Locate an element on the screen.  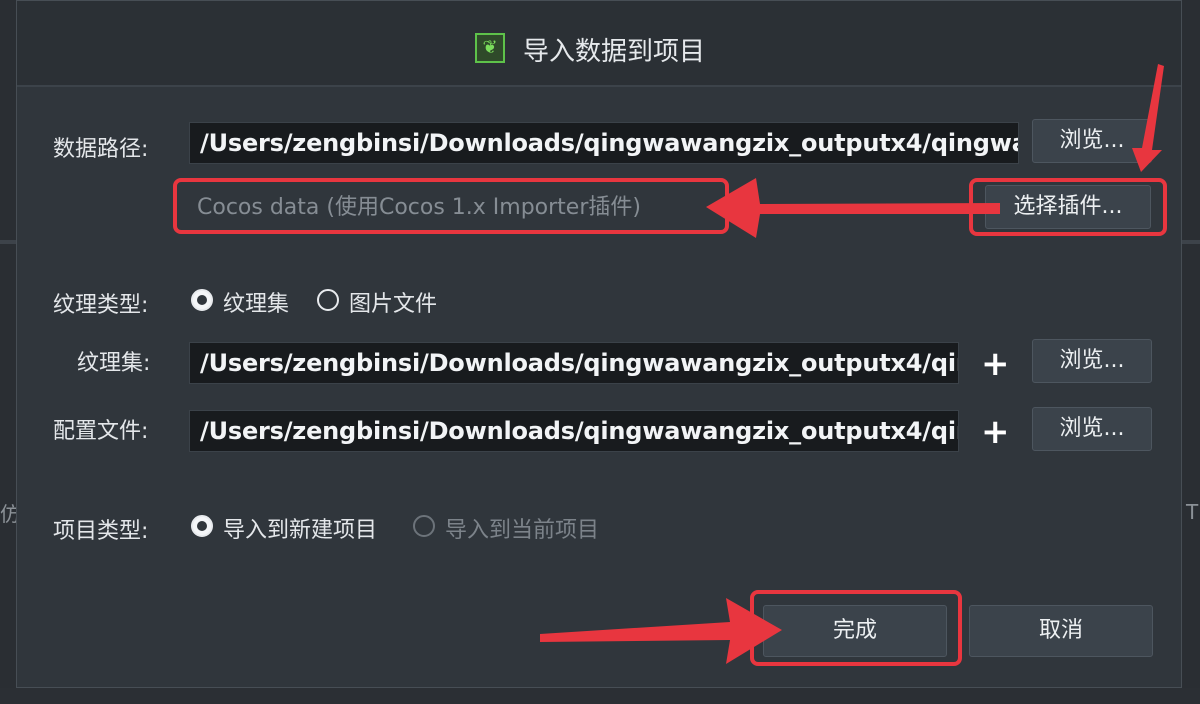
arrow-to-finish is located at coordinates (661, 631).